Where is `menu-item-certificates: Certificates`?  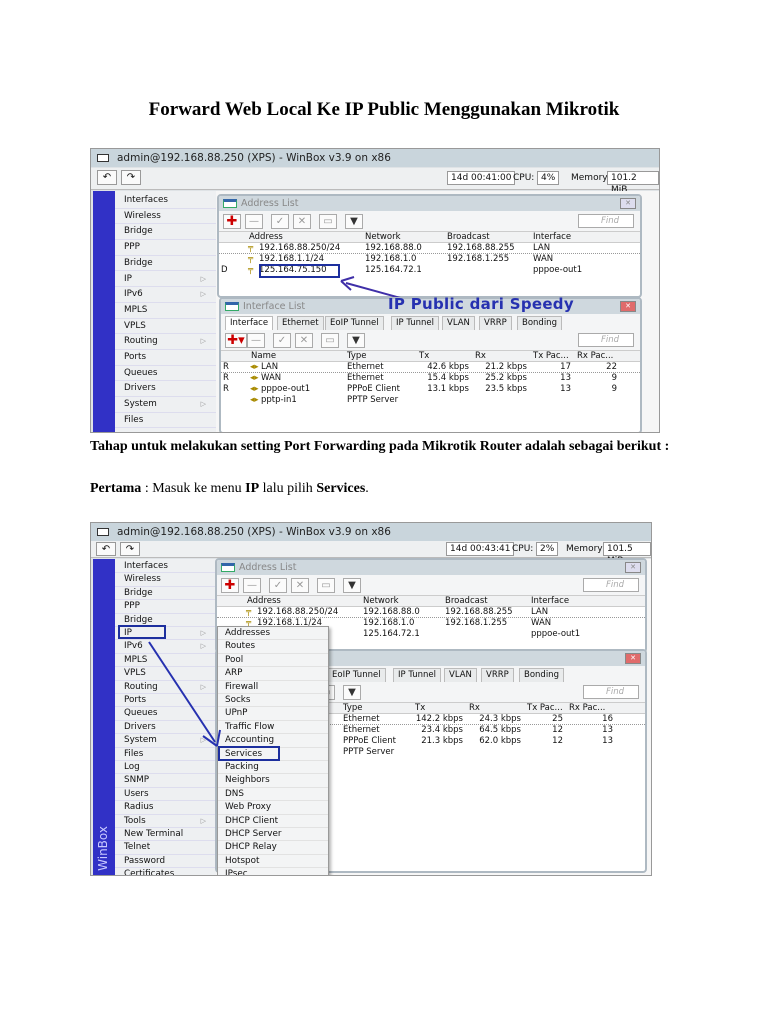 menu-item-certificates: Certificates is located at coordinates (165, 871).